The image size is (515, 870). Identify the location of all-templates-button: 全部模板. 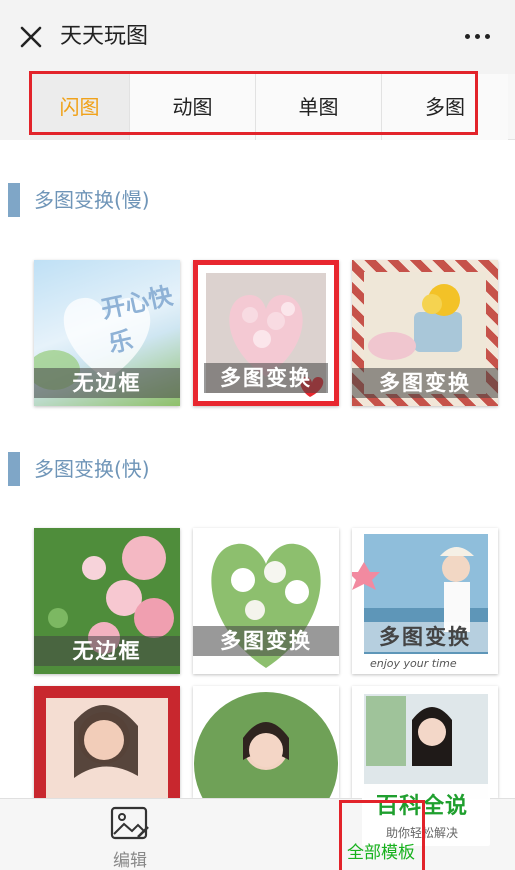
(384, 853).